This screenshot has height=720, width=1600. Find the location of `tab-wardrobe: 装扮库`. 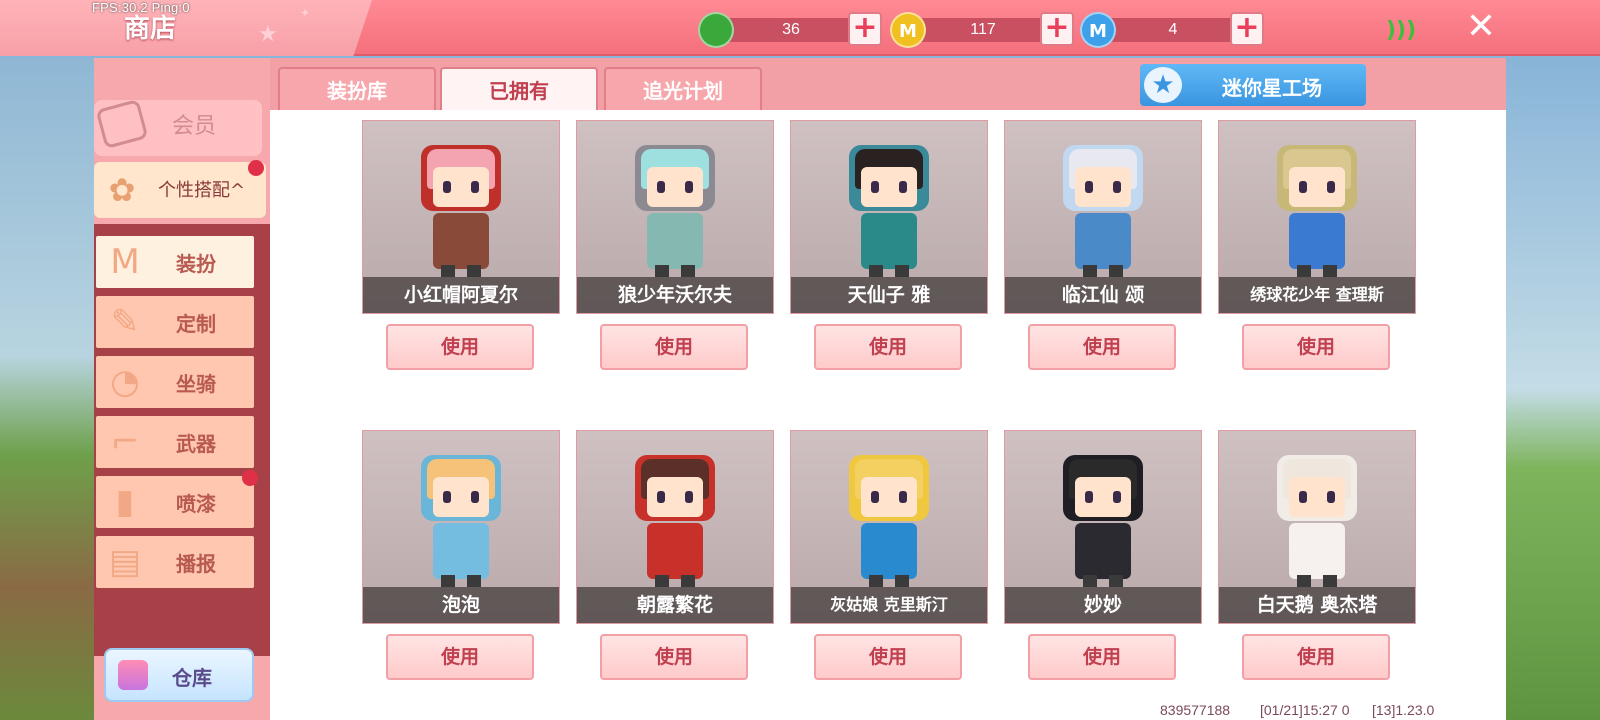

tab-wardrobe: 装扮库 is located at coordinates (357, 90).